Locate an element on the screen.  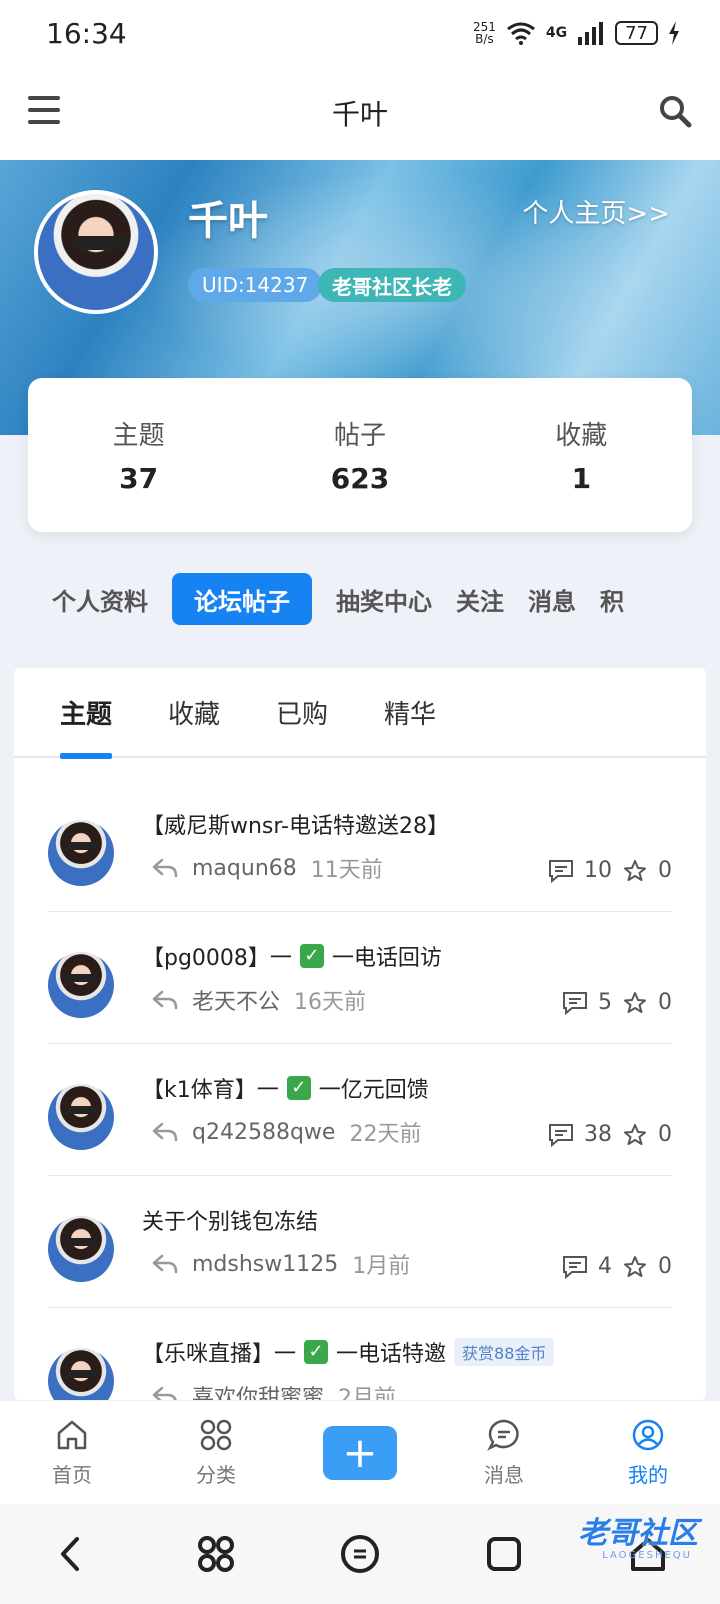
status-icons: 251 B/s 4G 77 is located at coordinates (576, 33).